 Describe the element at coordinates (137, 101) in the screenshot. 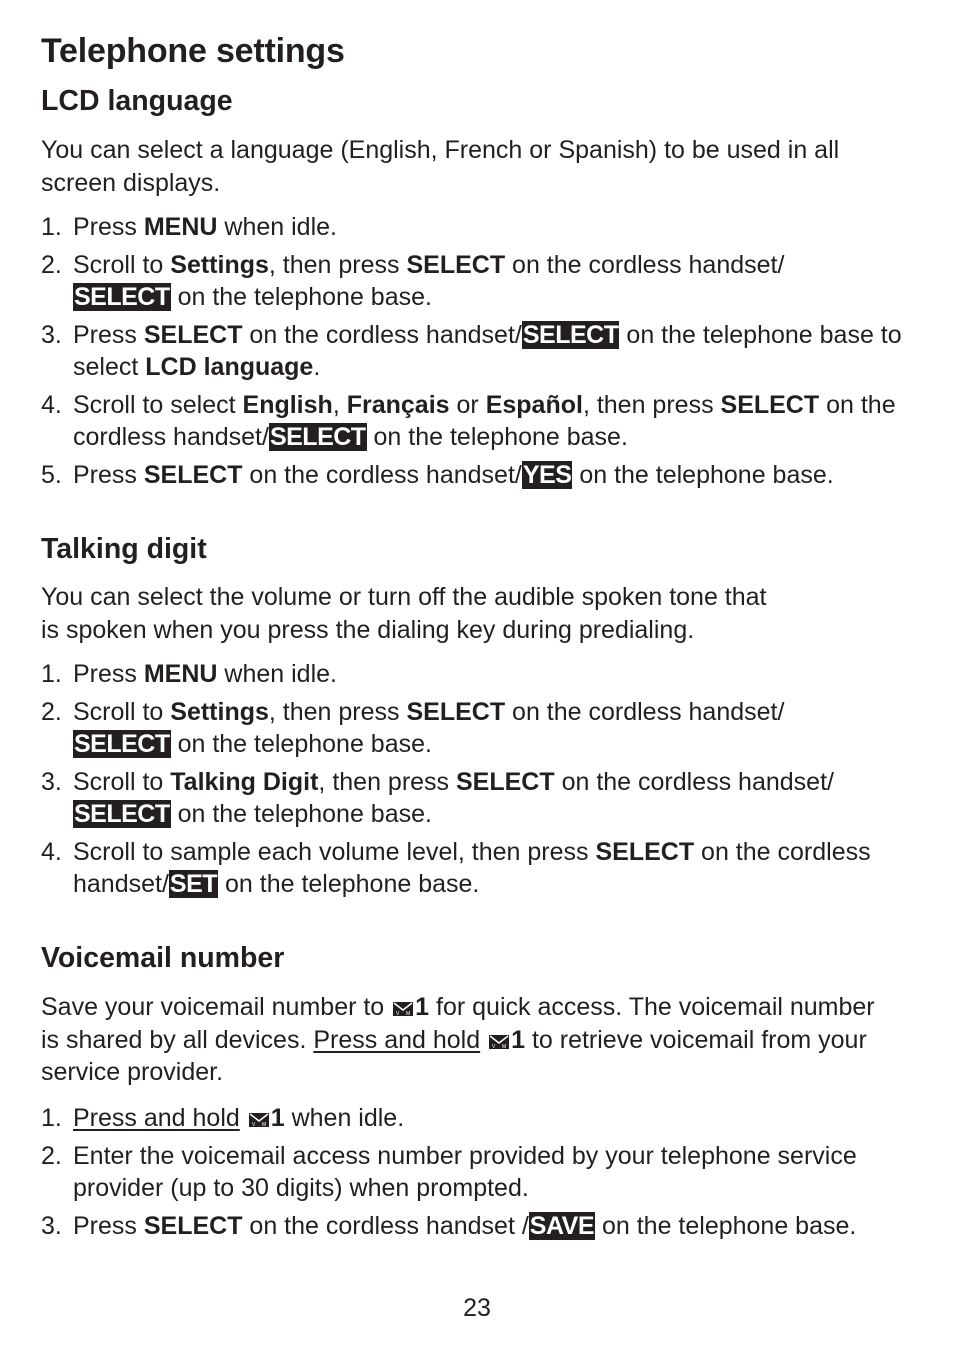

I see `section-title-lcd-language: LCD language` at that location.